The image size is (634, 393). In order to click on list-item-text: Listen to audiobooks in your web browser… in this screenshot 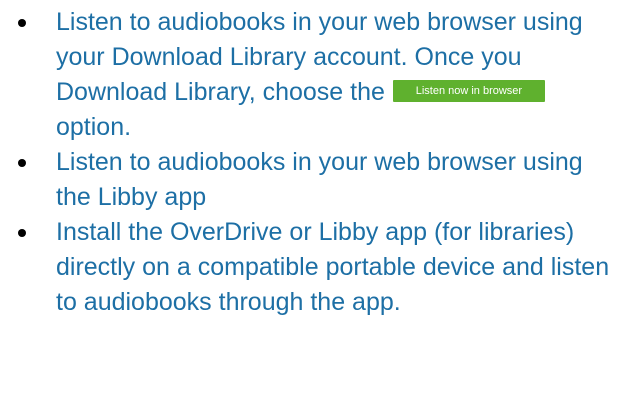, I will do `click(319, 179)`.